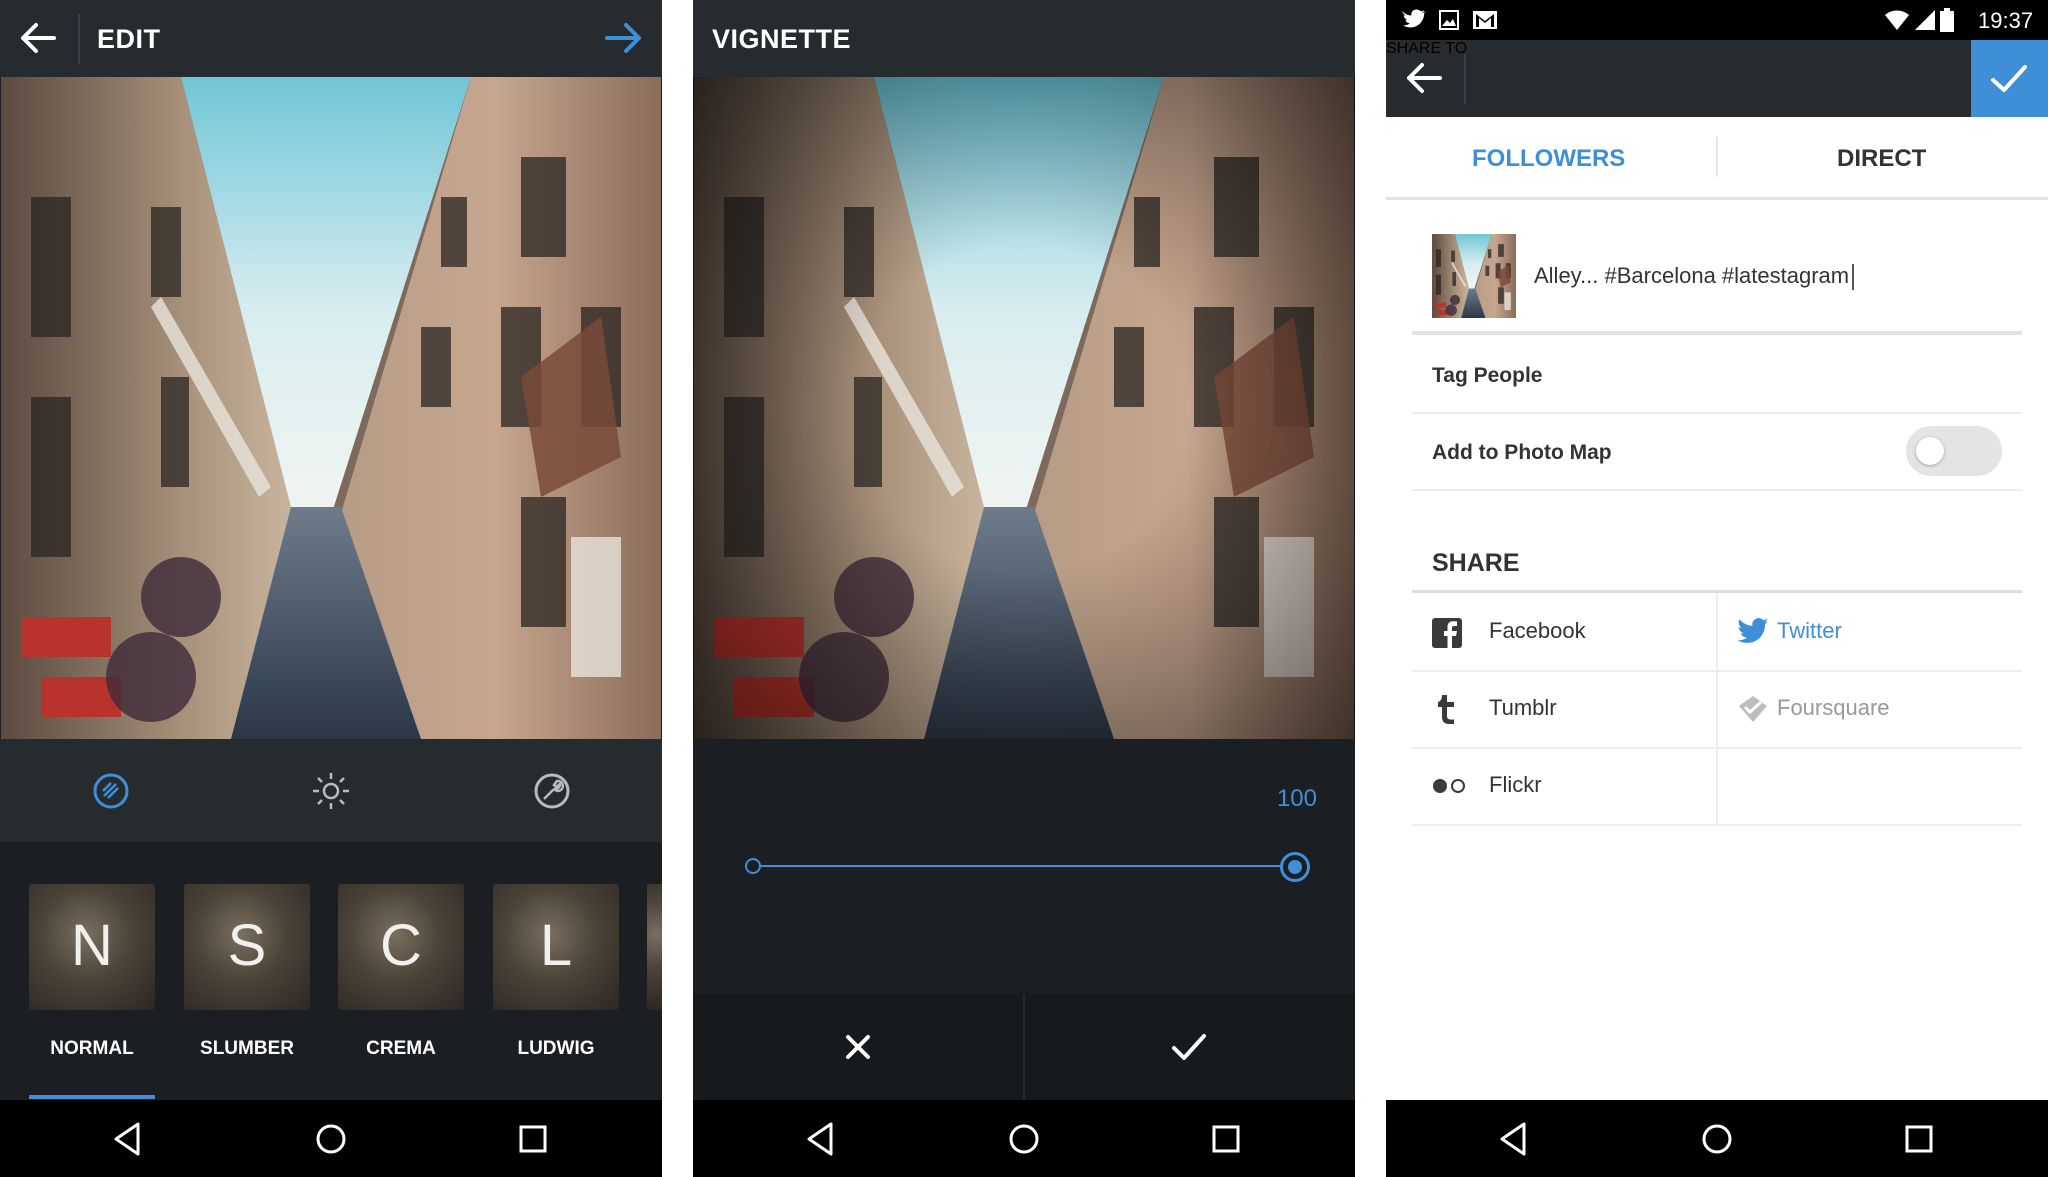  What do you see at coordinates (1522, 452) in the screenshot?
I see `photo-map-label: Add to Photo Map` at bounding box center [1522, 452].